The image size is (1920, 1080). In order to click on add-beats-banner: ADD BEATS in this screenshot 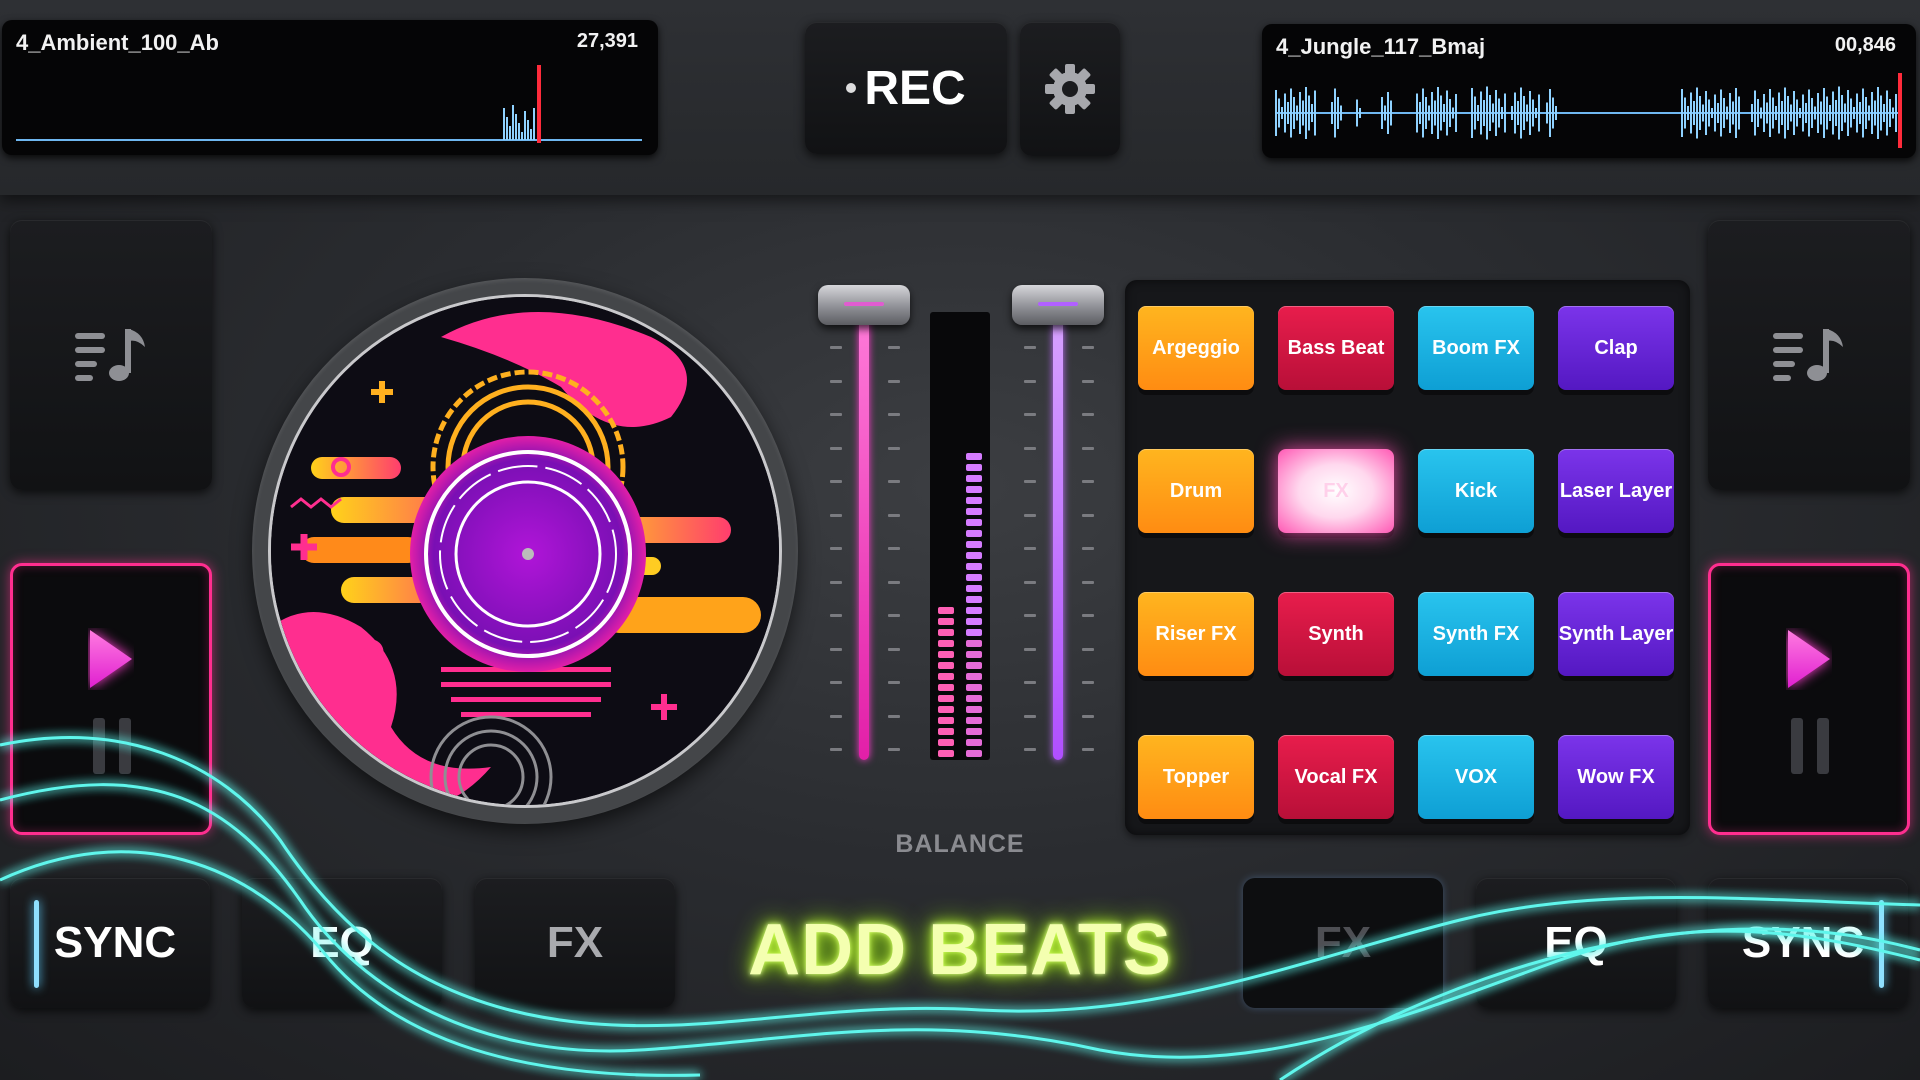, I will do `click(960, 950)`.